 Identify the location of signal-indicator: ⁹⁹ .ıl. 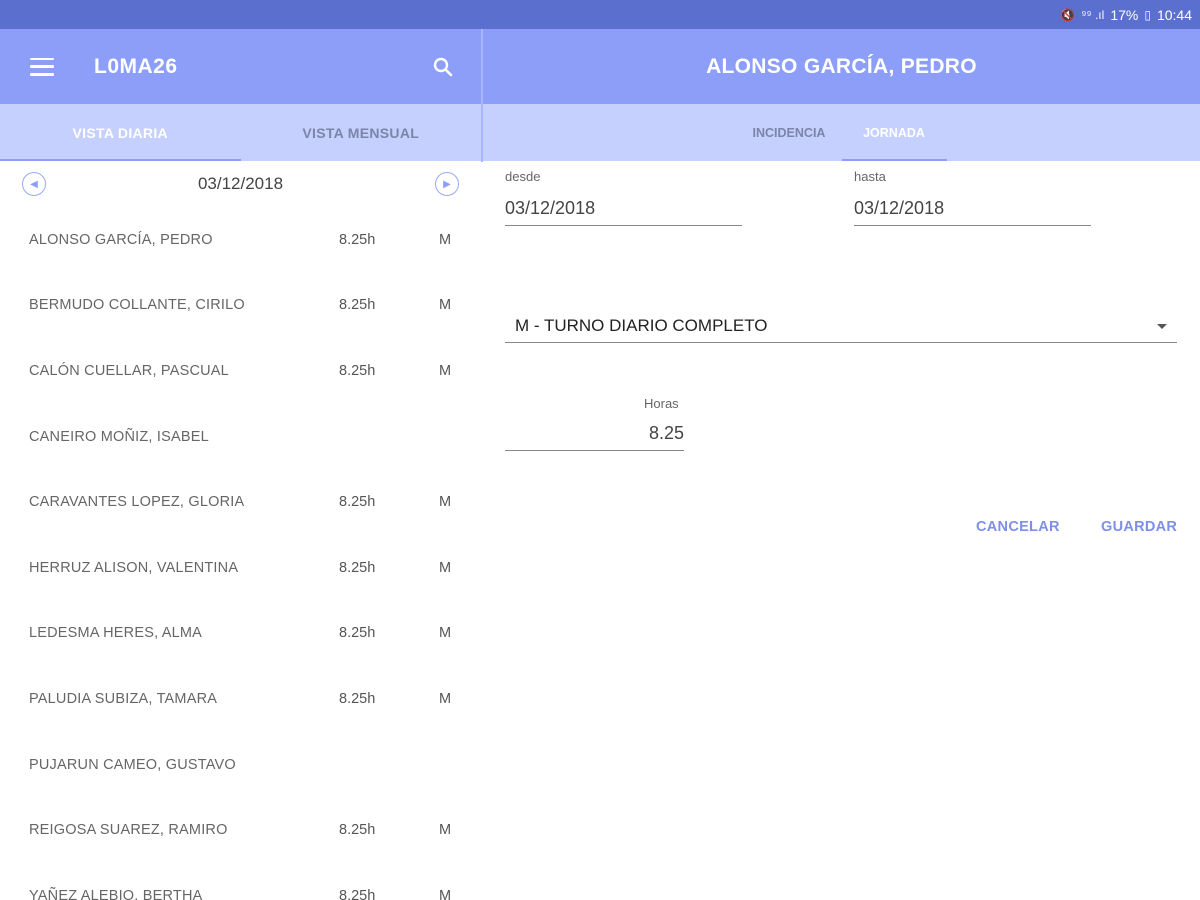
(1093, 14).